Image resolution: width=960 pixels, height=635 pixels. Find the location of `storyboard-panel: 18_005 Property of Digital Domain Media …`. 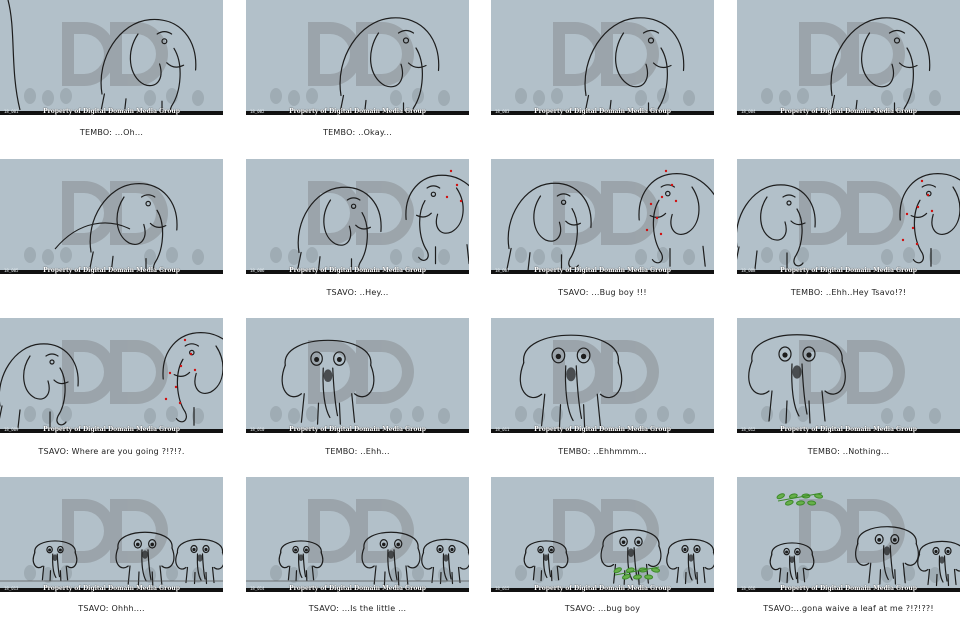

storyboard-panel: 18_005 Property of Digital Domain Media … is located at coordinates (111, 216).